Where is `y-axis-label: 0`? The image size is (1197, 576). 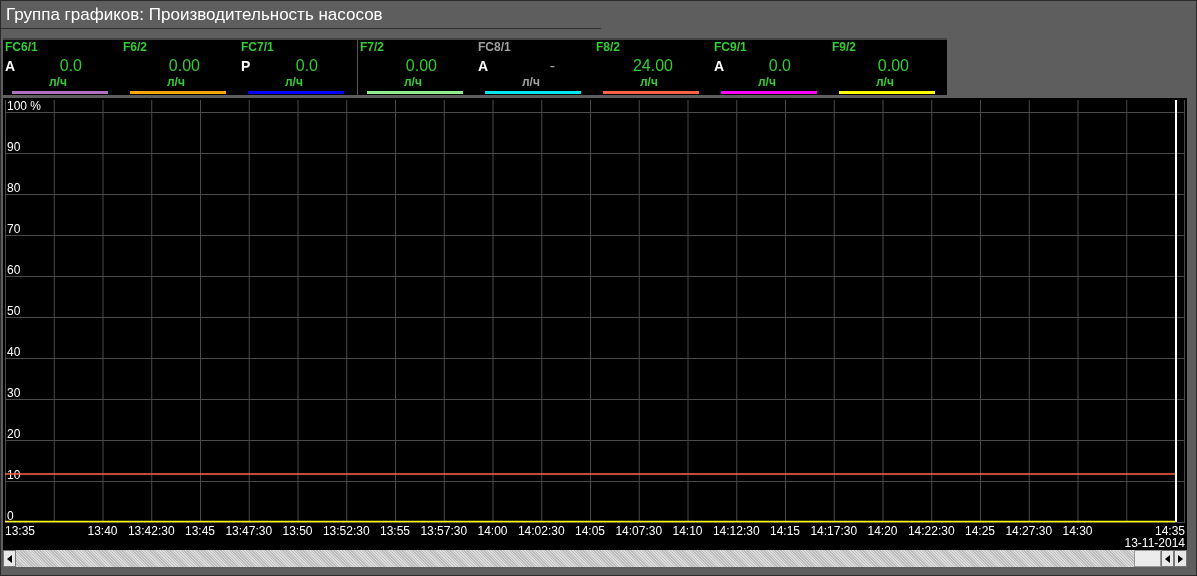
y-axis-label: 0 is located at coordinates (10, 516).